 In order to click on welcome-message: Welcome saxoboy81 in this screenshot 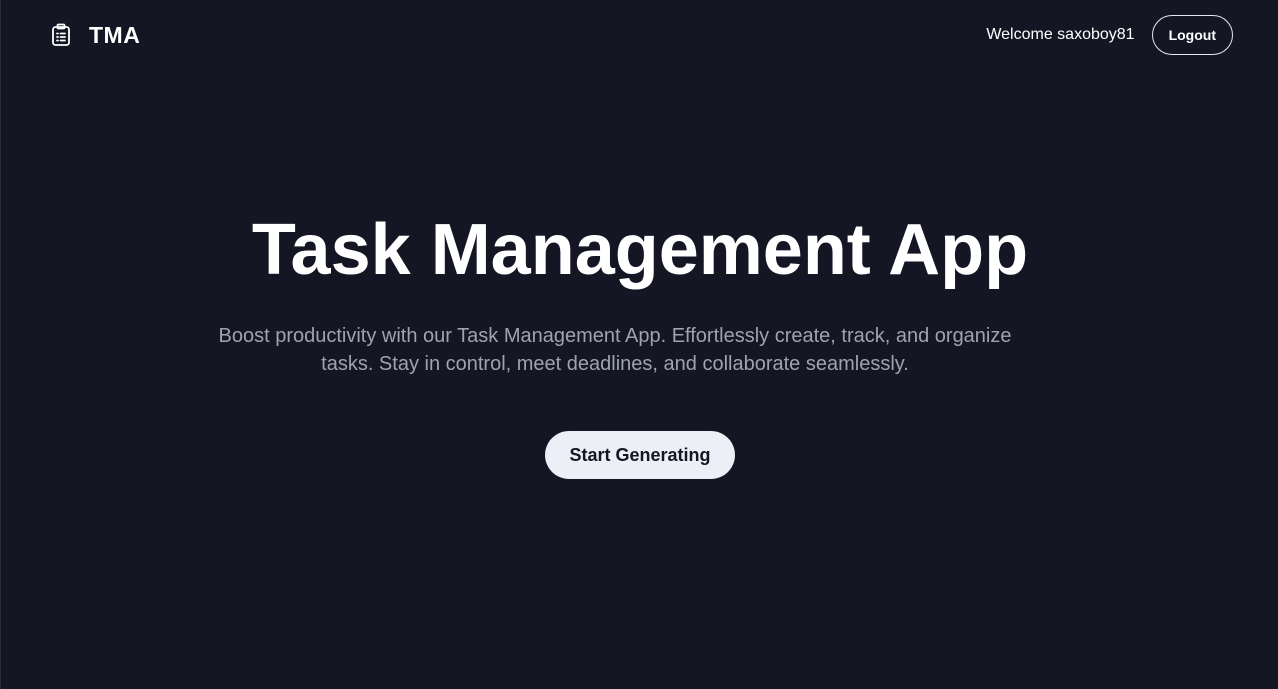, I will do `click(1060, 34)`.